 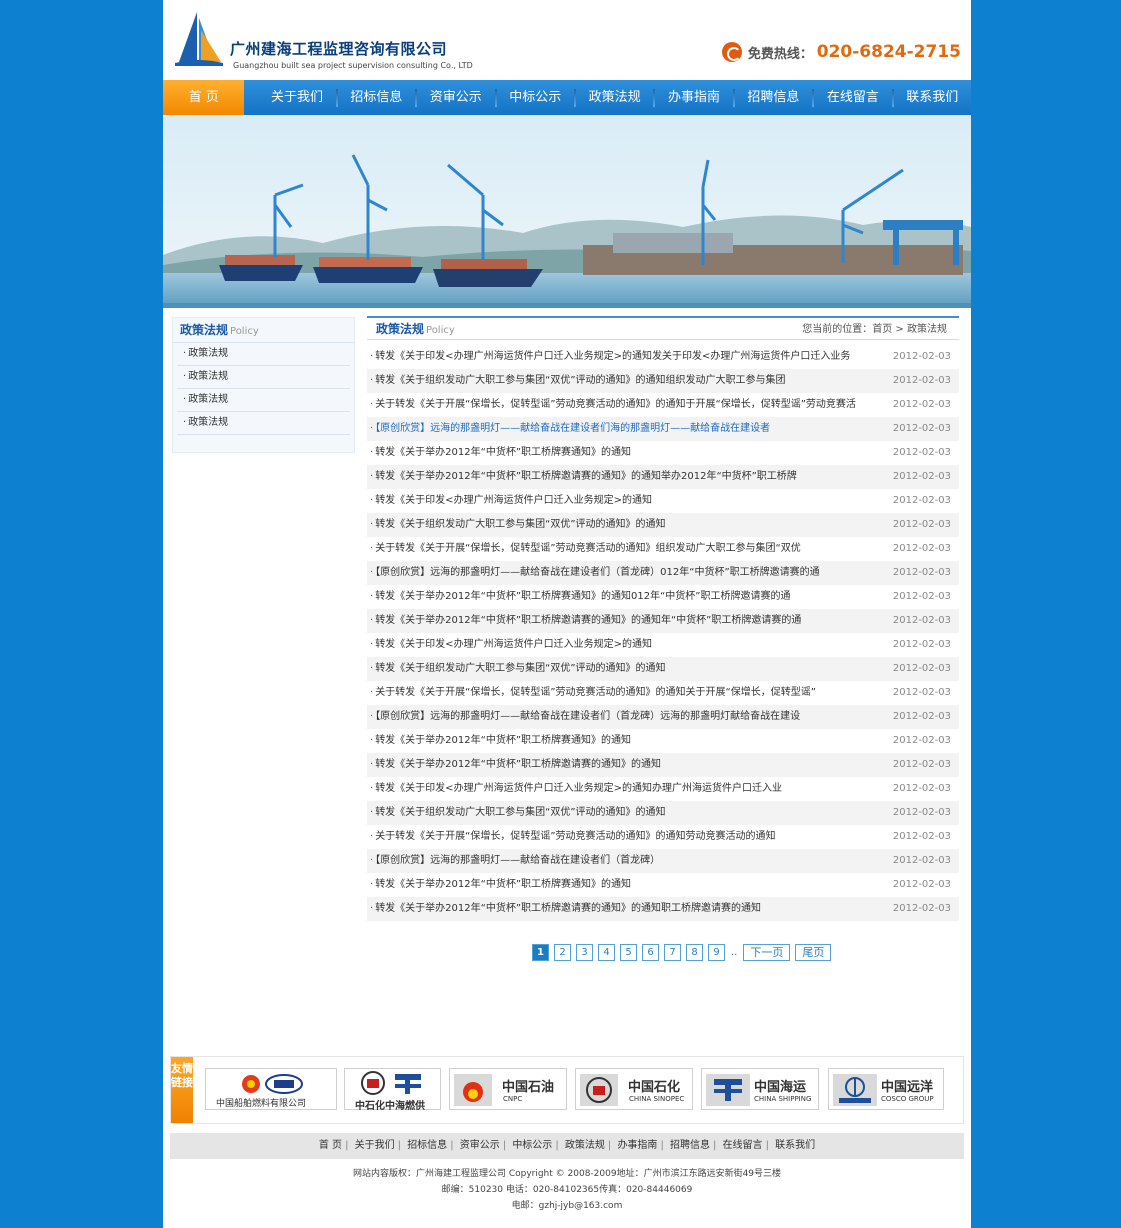 What do you see at coordinates (518, 764) in the screenshot?
I see `article-title-link: 转发《关于举办2012年“中货杯”职工桥牌邀请赛的通知》的通知` at bounding box center [518, 764].